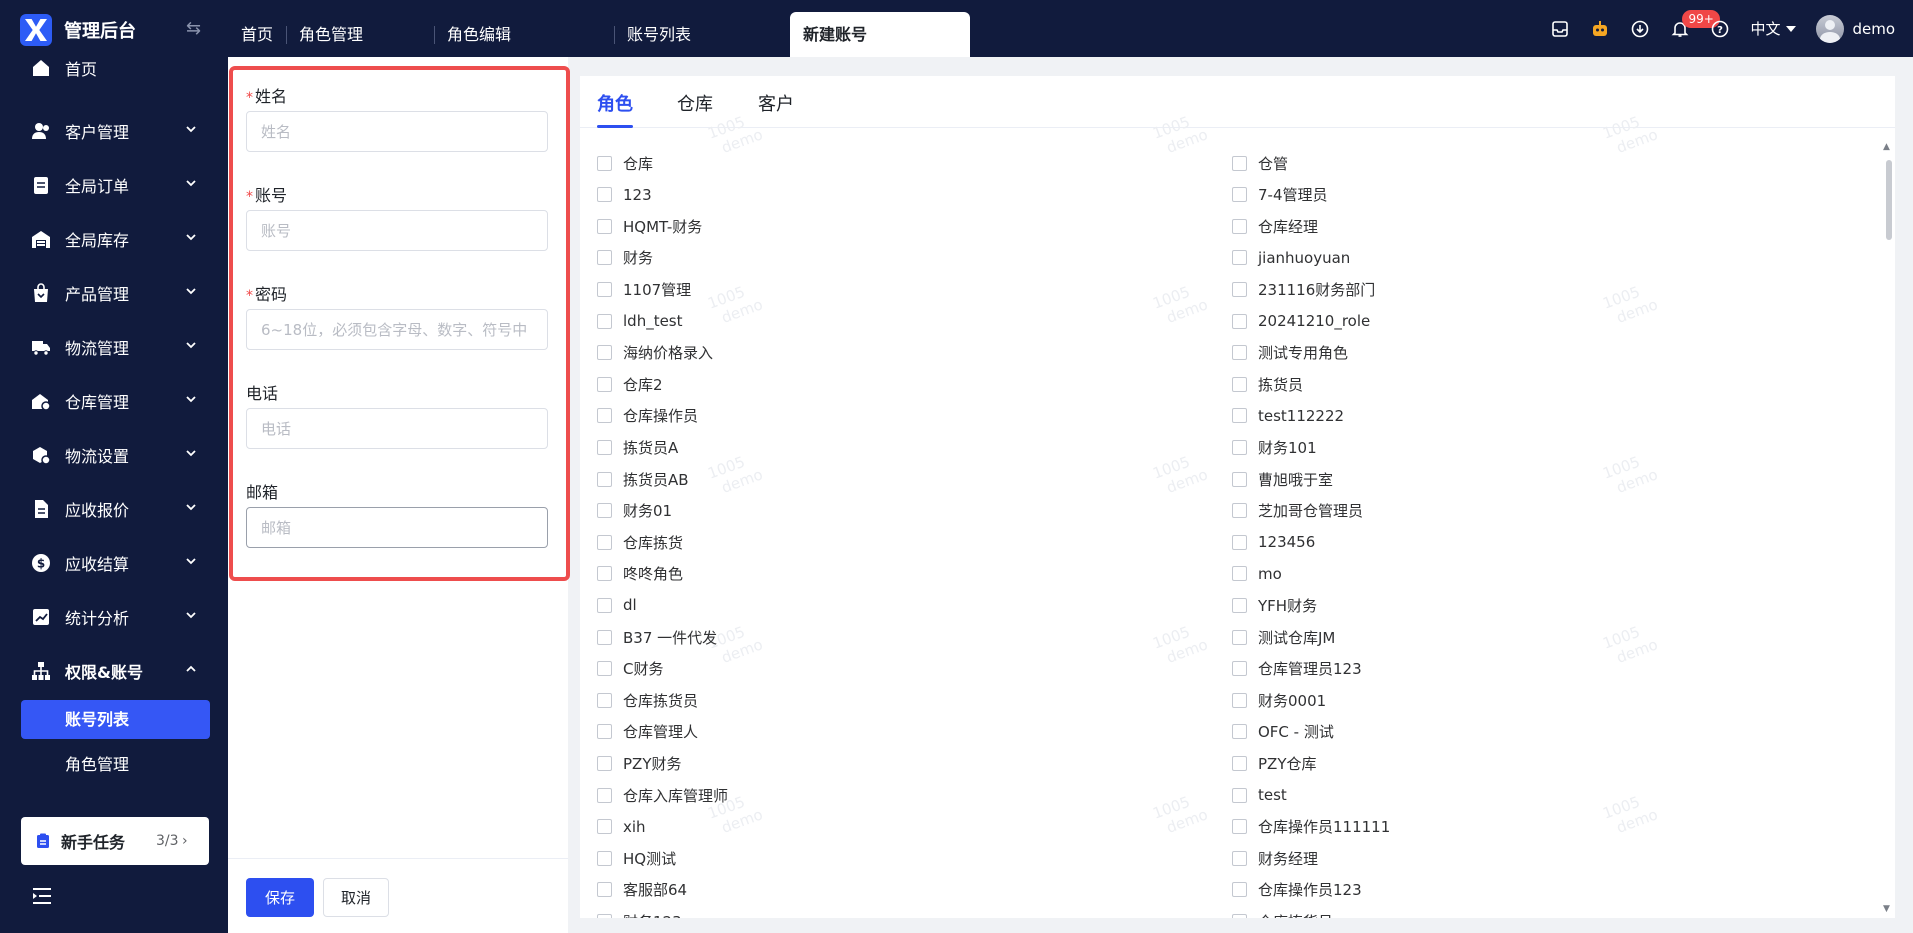 Image resolution: width=1913 pixels, height=933 pixels. What do you see at coordinates (624, 195) in the screenshot?
I see `role-checkbox-item: 123` at bounding box center [624, 195].